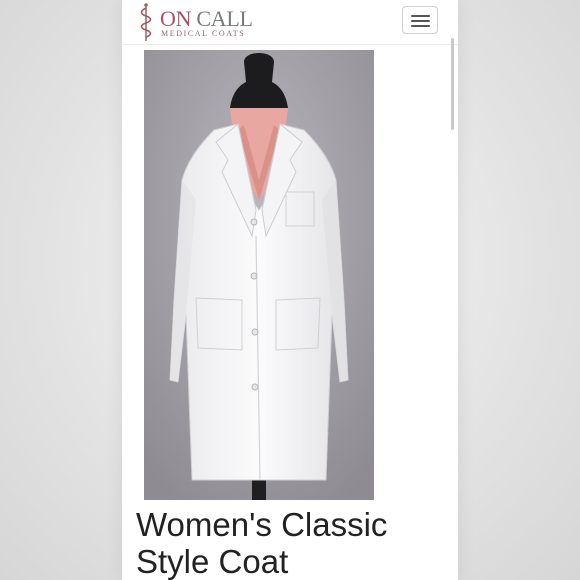 The width and height of the screenshot is (580, 580). What do you see at coordinates (206, 18) in the screenshot?
I see `brand-name: ON CALL` at bounding box center [206, 18].